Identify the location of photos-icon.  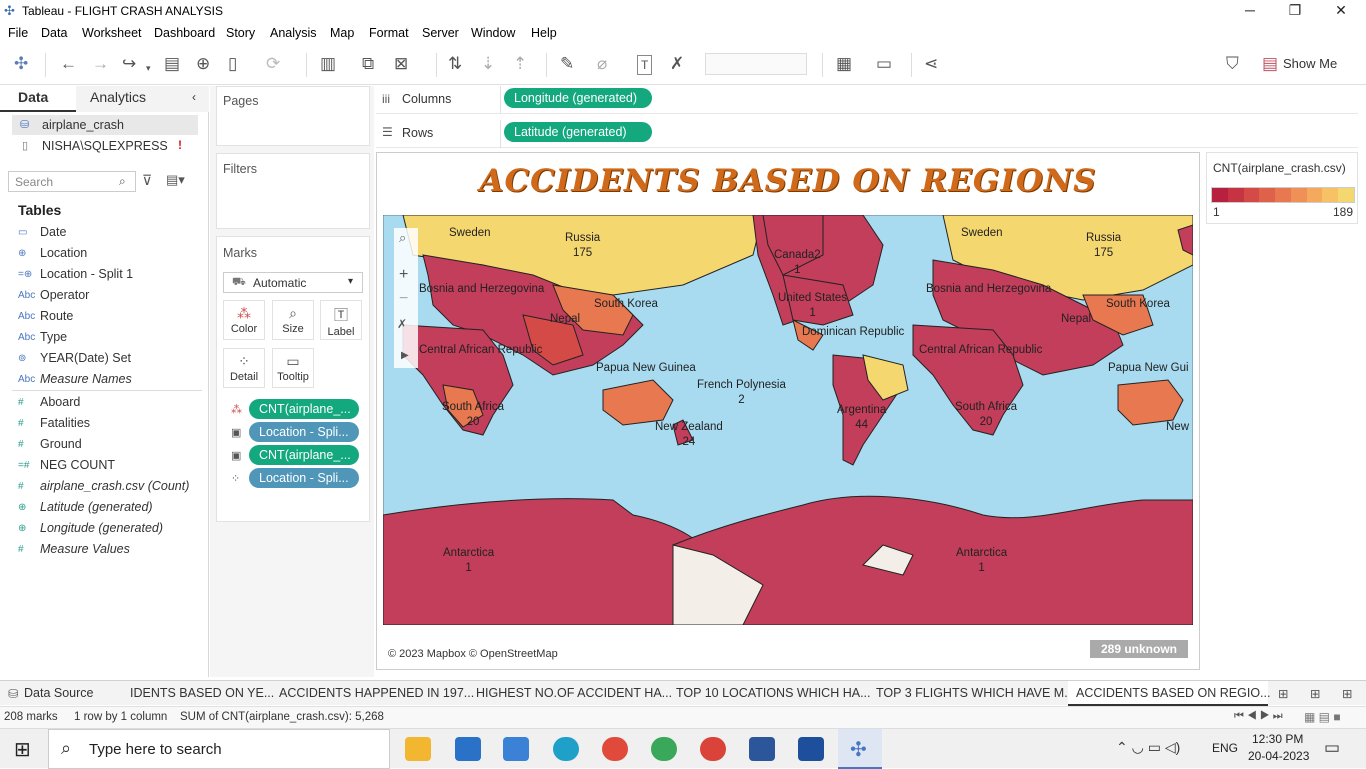
(811, 749).